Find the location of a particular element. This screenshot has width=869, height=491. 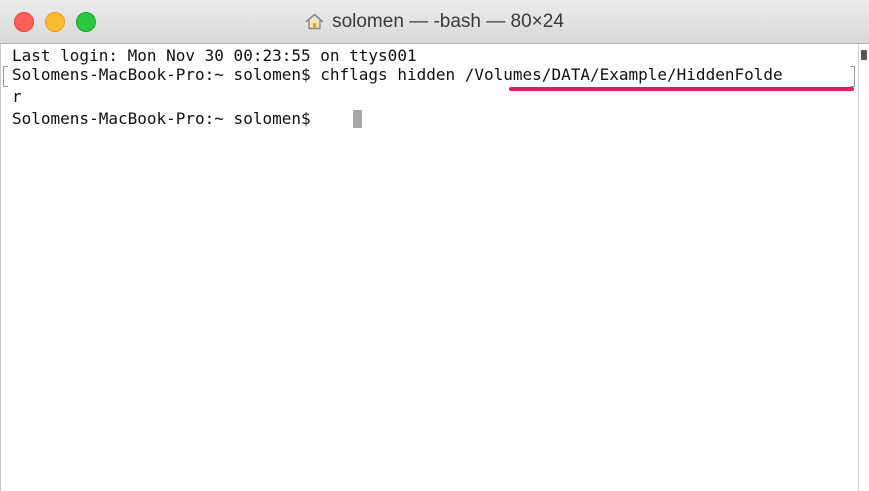

window-title-text: solomen — -bash — 80×24 is located at coordinates (448, 21).